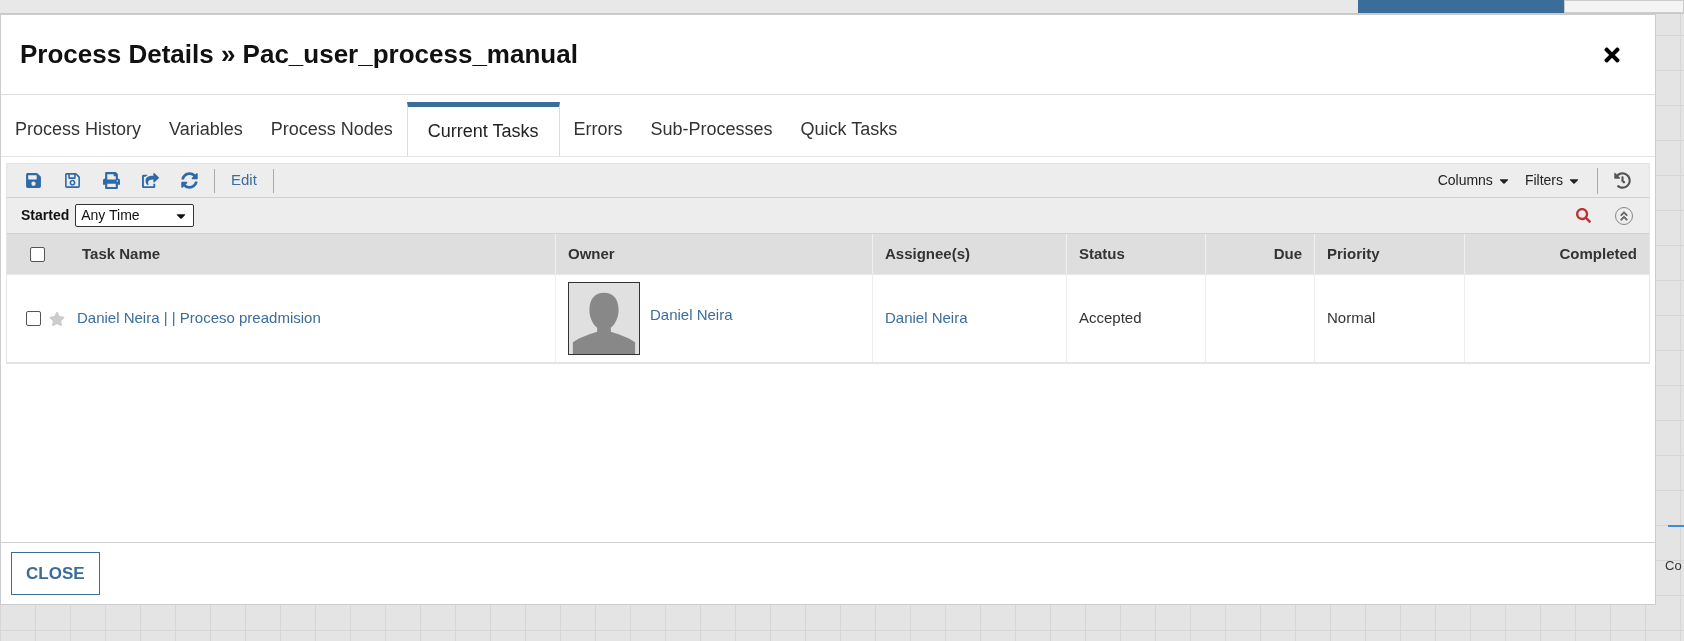 This screenshot has height=641, width=1684. Describe the element at coordinates (483, 129) in the screenshot. I see `tab: Current Tasks` at that location.